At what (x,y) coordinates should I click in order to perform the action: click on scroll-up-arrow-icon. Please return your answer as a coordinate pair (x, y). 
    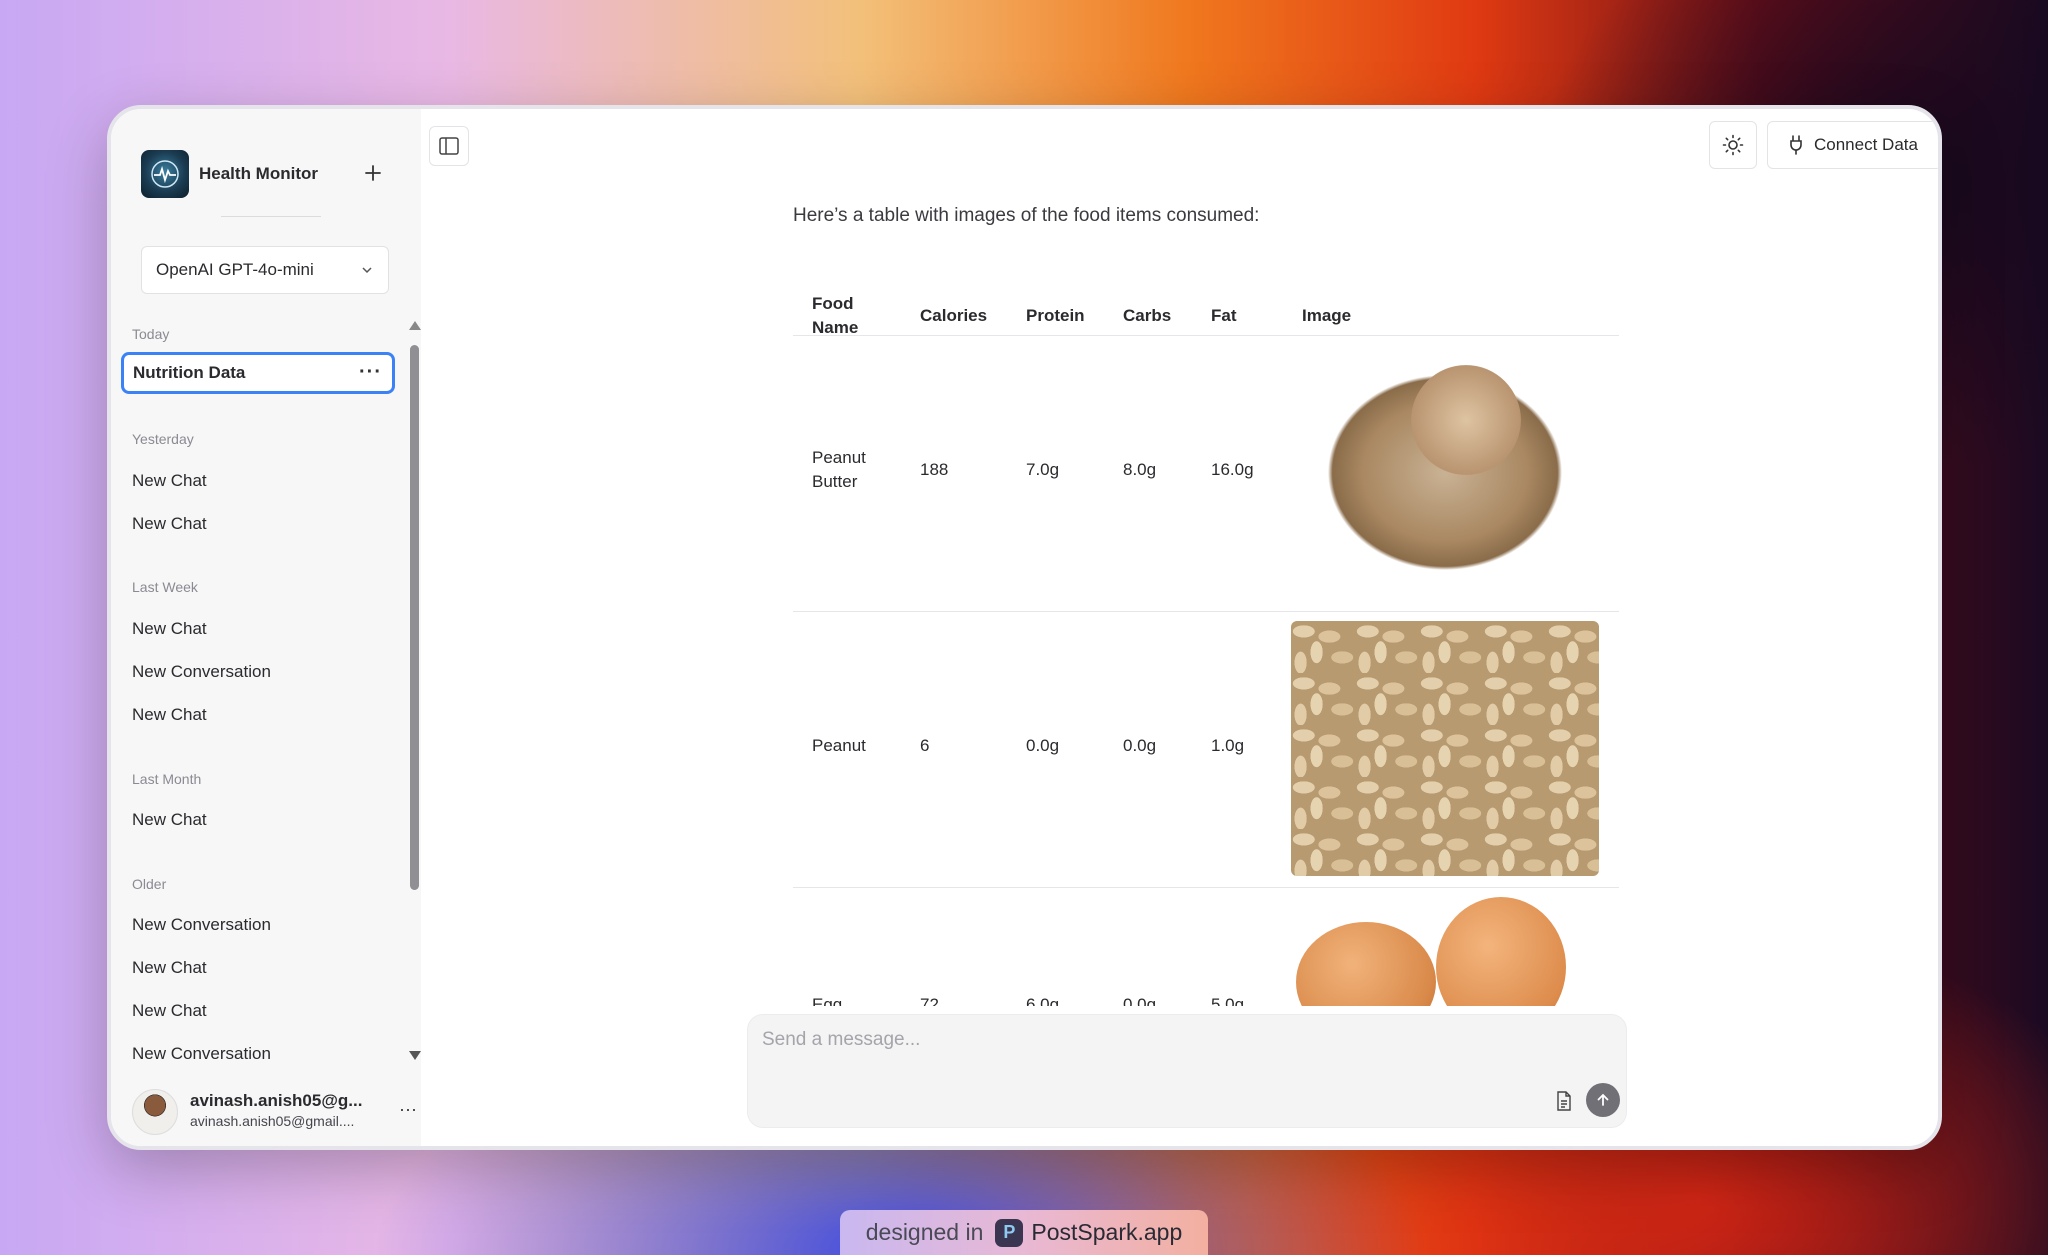
    Looking at the image, I should click on (415, 325).